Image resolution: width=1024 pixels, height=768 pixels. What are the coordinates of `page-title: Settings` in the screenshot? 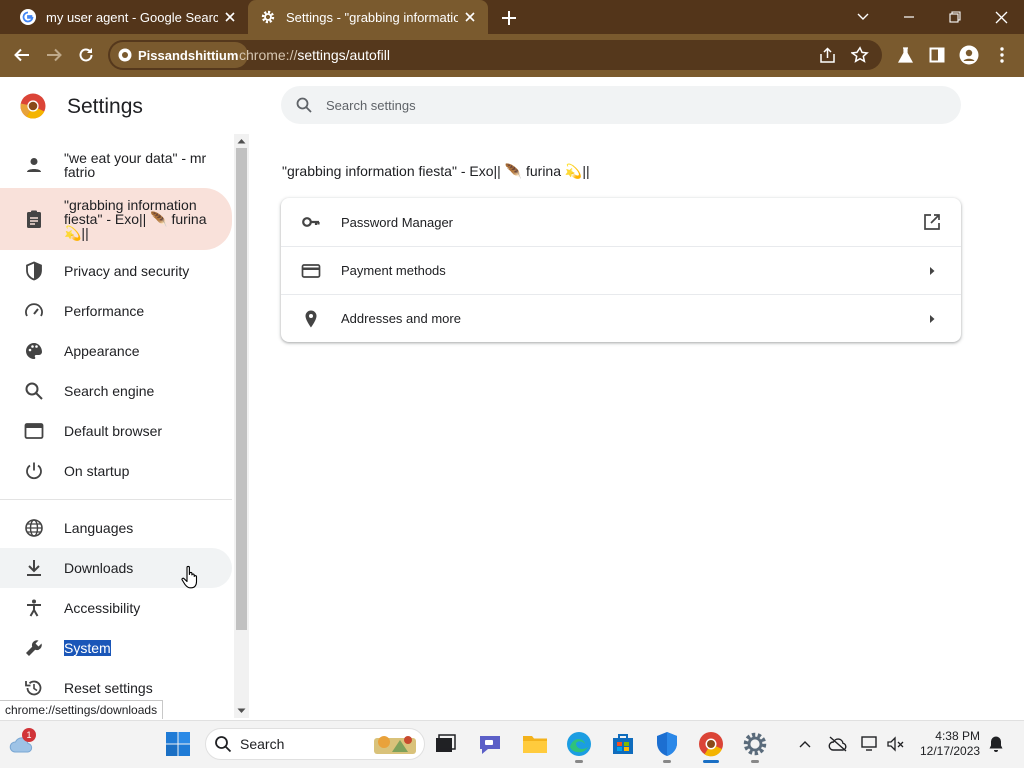 It's located at (105, 106).